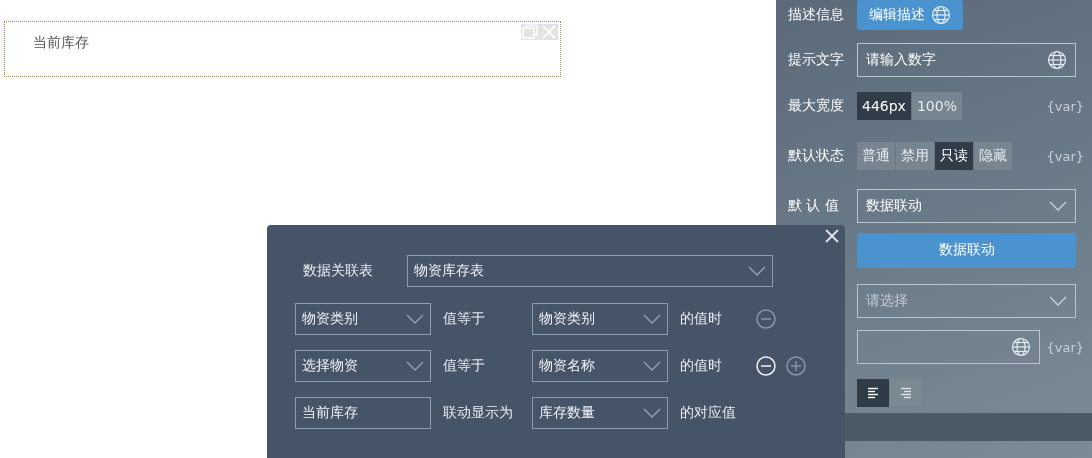 The height and width of the screenshot is (458, 1092). Describe the element at coordinates (832, 236) in the screenshot. I see `close-icon` at that location.